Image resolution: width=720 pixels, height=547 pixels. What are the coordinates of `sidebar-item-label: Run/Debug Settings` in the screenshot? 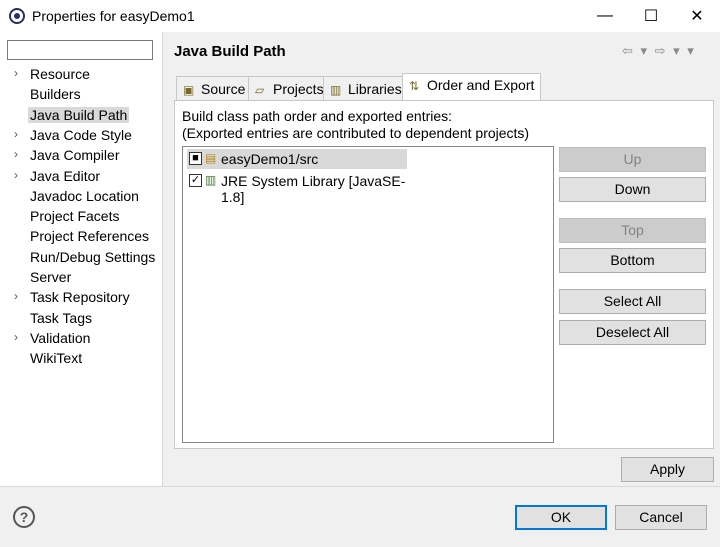 It's located at (93, 256).